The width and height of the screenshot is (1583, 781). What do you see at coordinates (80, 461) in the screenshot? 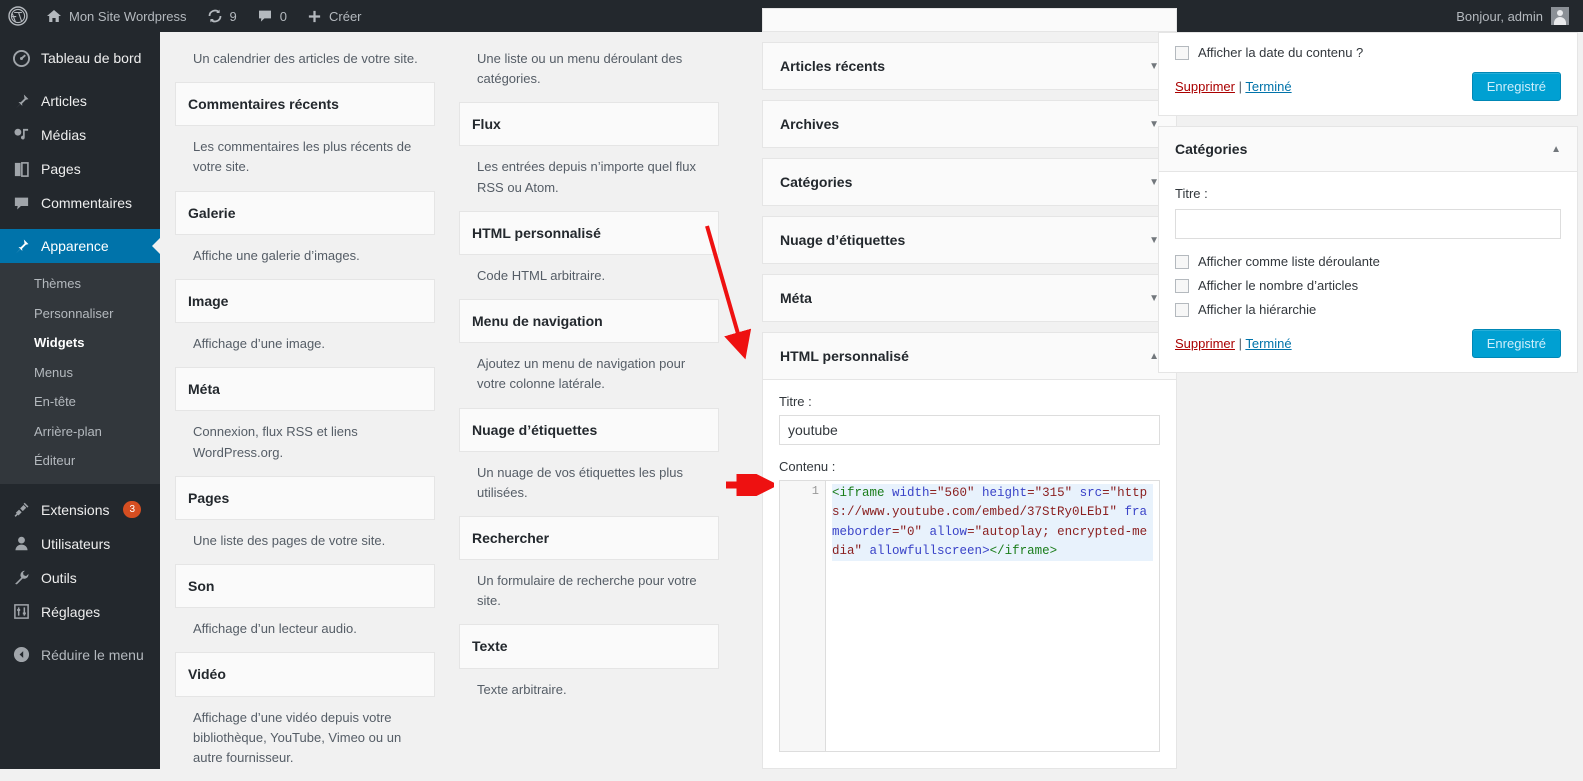
I see `submenu-item-editor: Éditeur` at bounding box center [80, 461].